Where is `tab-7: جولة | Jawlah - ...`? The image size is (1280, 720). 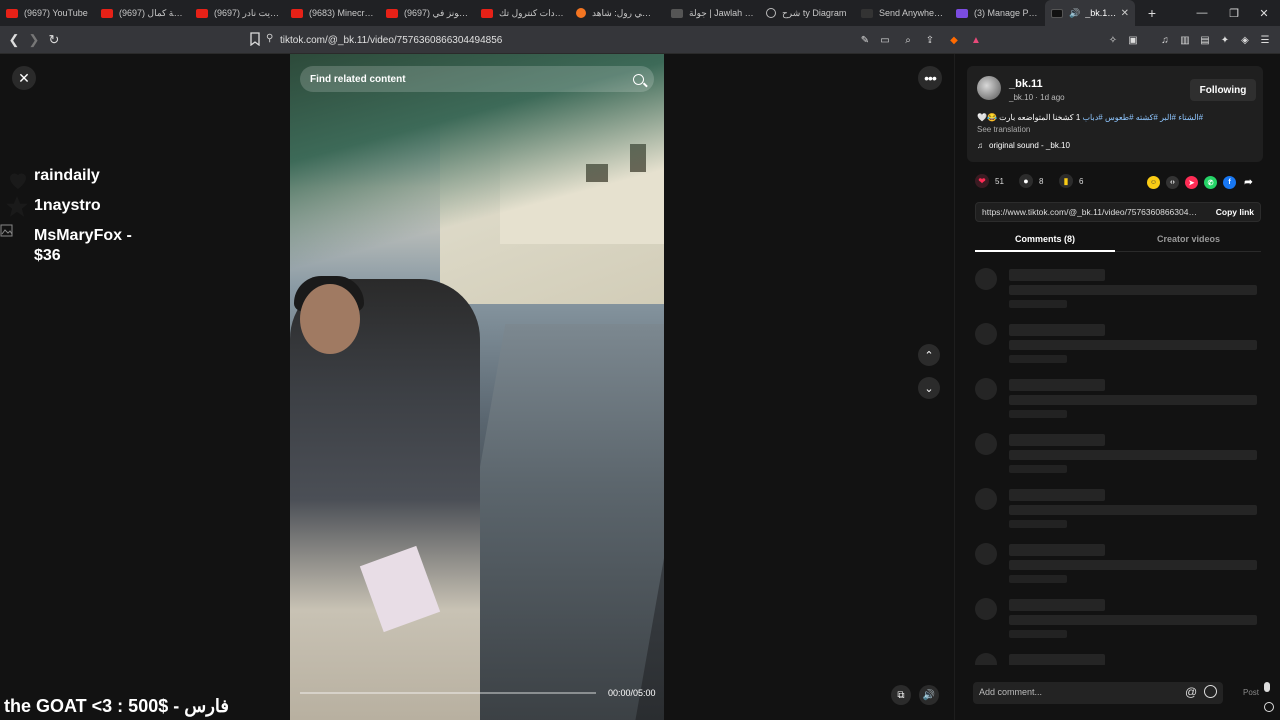 tab-7: جولة | Jawlah - ... is located at coordinates (712, 13).